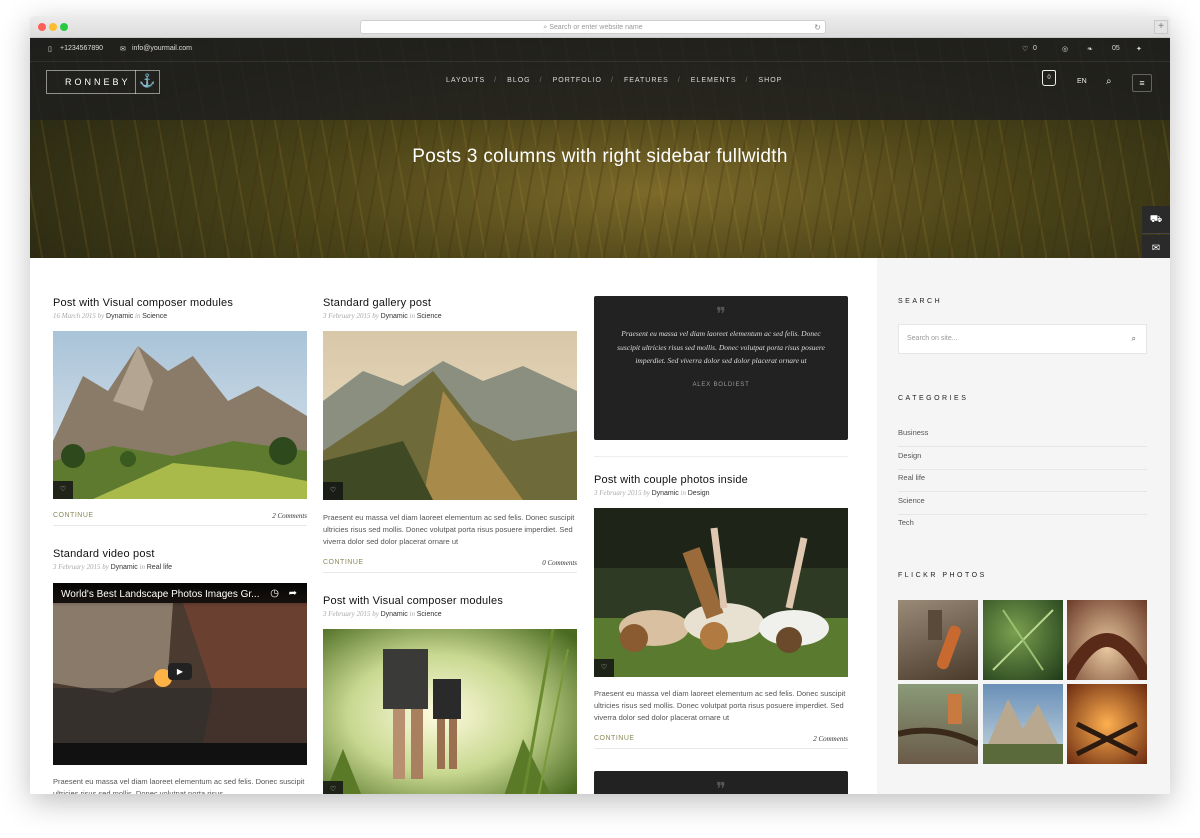  What do you see at coordinates (576, 80) in the screenshot?
I see `menu-item-portfolio: PORTFOLIO` at bounding box center [576, 80].